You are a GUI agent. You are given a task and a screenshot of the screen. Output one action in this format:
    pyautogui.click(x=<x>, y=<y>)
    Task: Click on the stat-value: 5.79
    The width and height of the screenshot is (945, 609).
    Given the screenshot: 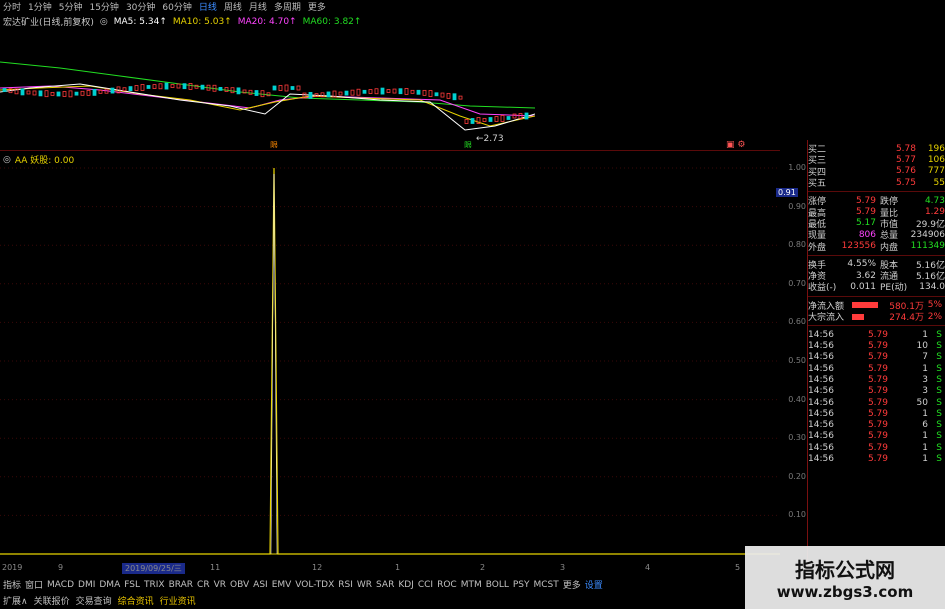 What is the action you would take?
    pyautogui.click(x=865, y=200)
    